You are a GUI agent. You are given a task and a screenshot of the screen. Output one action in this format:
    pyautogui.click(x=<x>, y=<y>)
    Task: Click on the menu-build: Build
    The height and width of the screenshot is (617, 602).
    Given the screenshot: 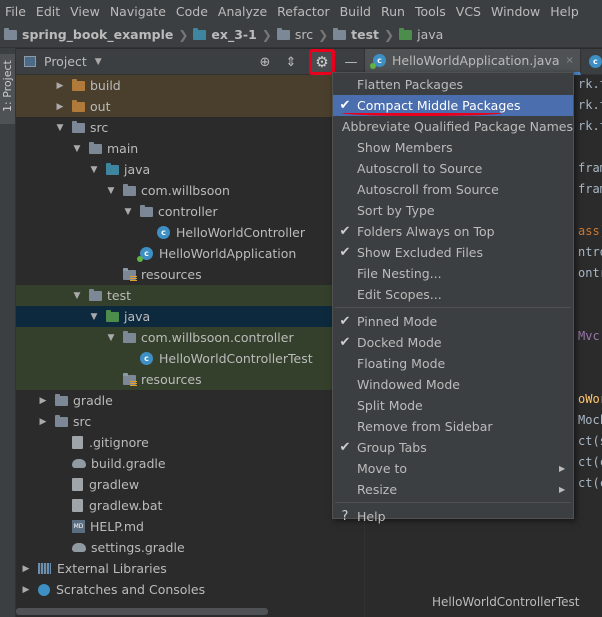 What is the action you would take?
    pyautogui.click(x=355, y=11)
    